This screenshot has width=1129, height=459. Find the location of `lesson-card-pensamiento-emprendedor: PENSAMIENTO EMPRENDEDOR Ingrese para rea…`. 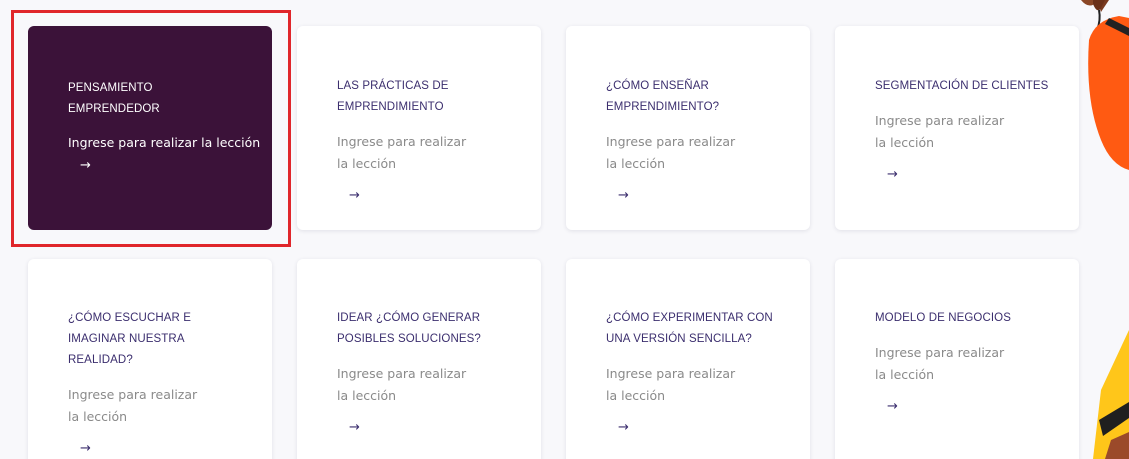

lesson-card-pensamiento-emprendedor: PENSAMIENTO EMPRENDEDOR Ingrese para rea… is located at coordinates (150, 128).